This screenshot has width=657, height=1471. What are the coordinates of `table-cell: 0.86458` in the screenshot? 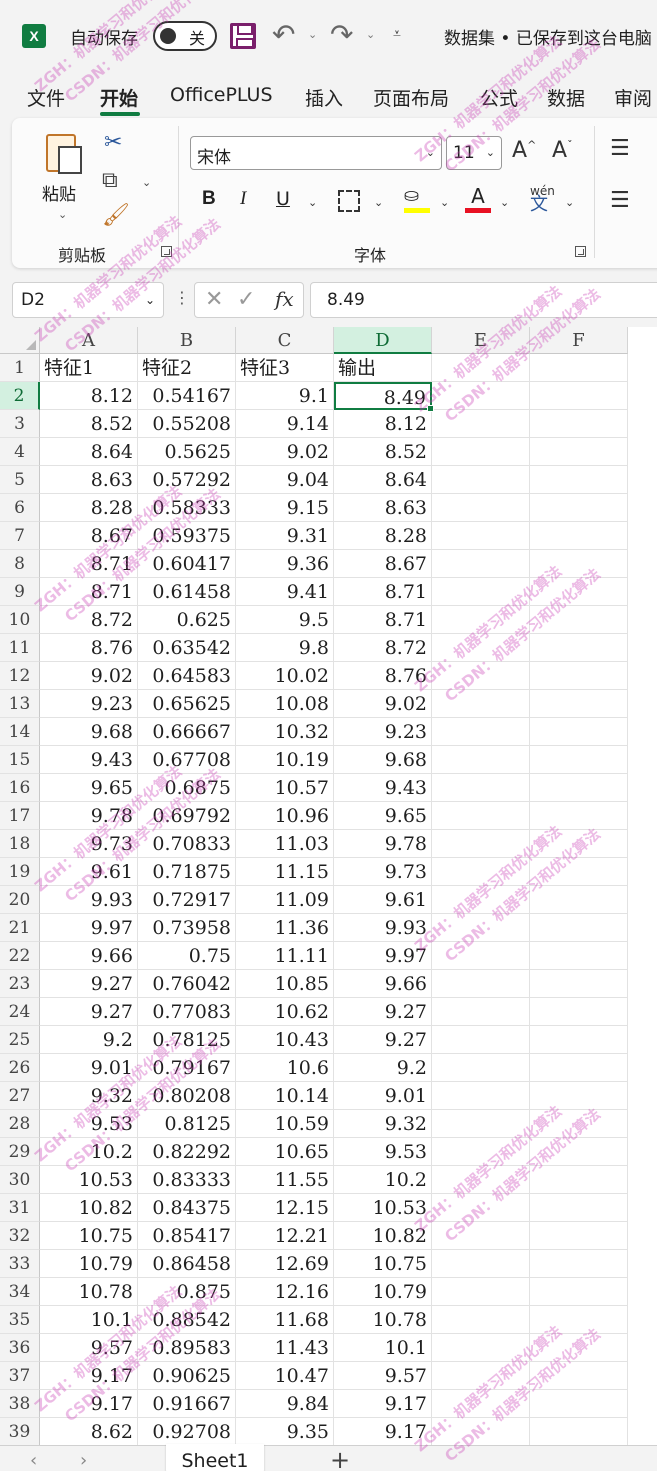 It's located at (187, 1264).